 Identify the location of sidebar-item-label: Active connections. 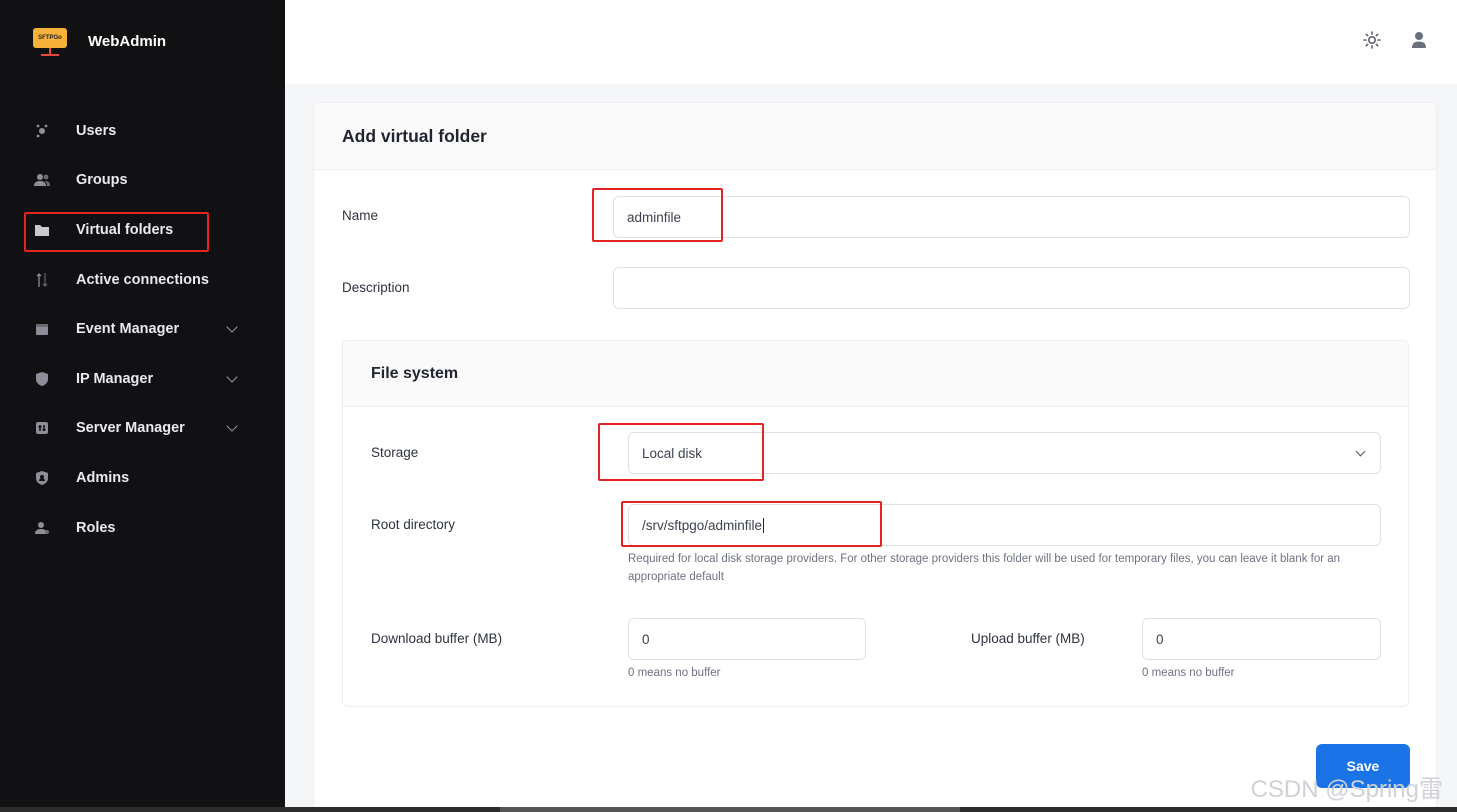
(142, 280).